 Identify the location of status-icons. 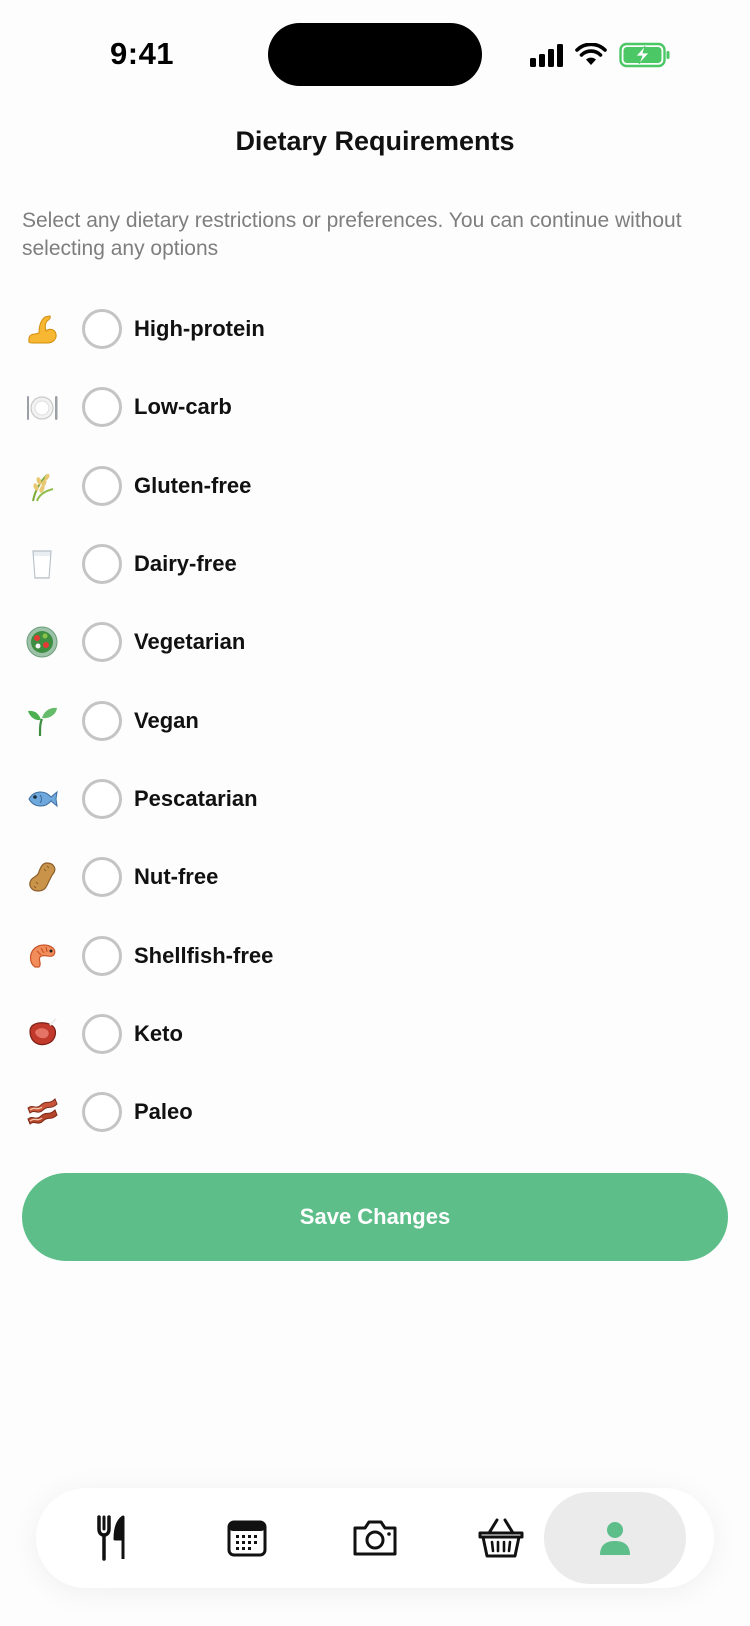
(600, 55).